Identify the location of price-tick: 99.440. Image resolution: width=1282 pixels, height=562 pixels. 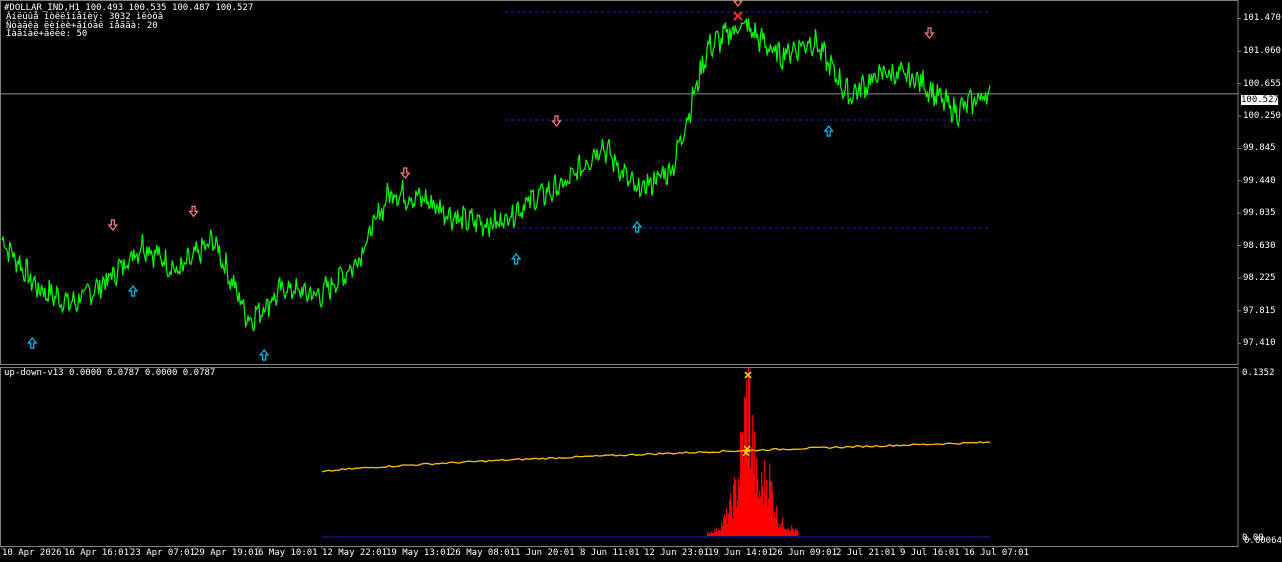
(1259, 180).